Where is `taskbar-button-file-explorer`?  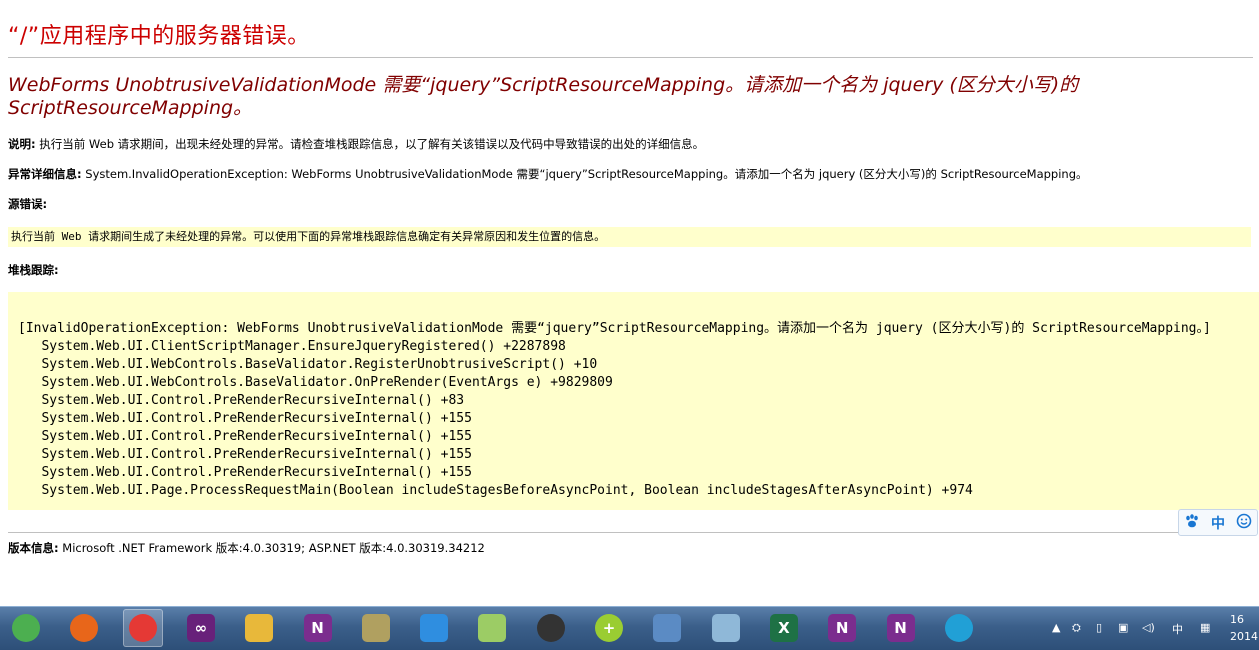 taskbar-button-file-explorer is located at coordinates (259, 628).